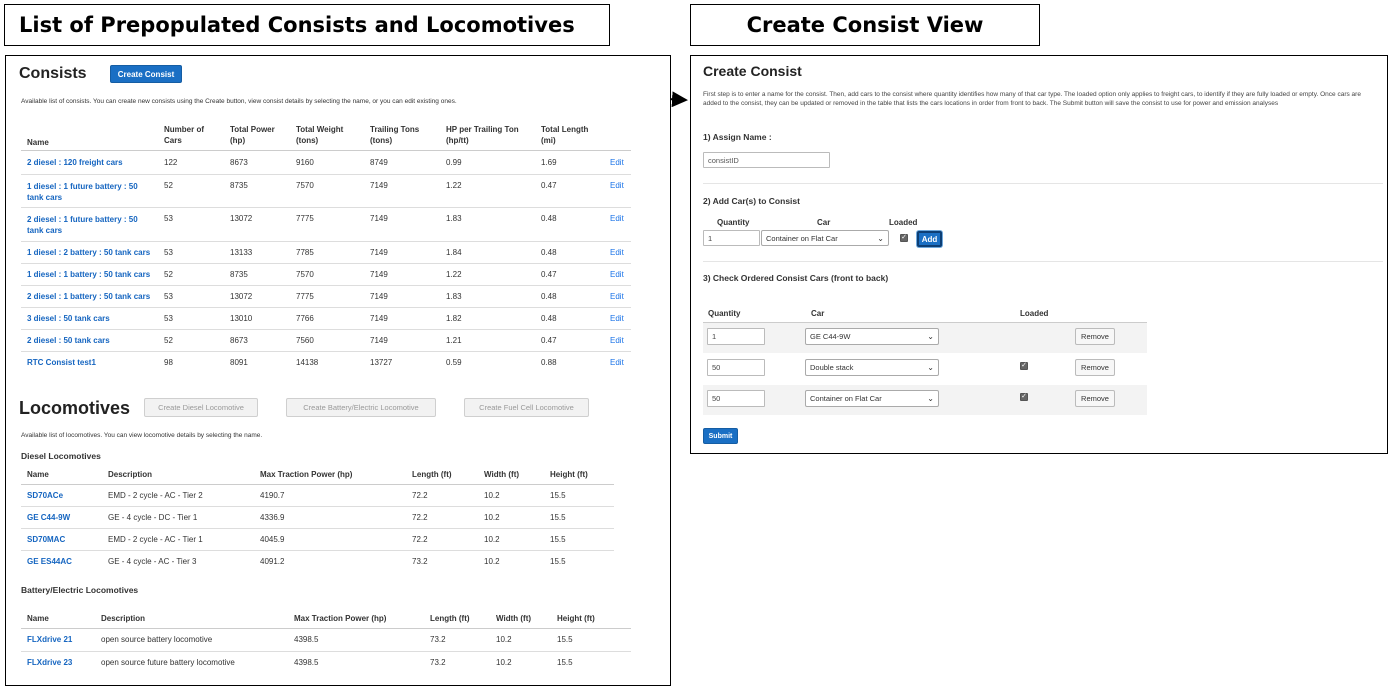  Describe the element at coordinates (88, 296) in the screenshot. I see `consist-link: 2 diesel : 1 battery : 50 tank cars` at that location.